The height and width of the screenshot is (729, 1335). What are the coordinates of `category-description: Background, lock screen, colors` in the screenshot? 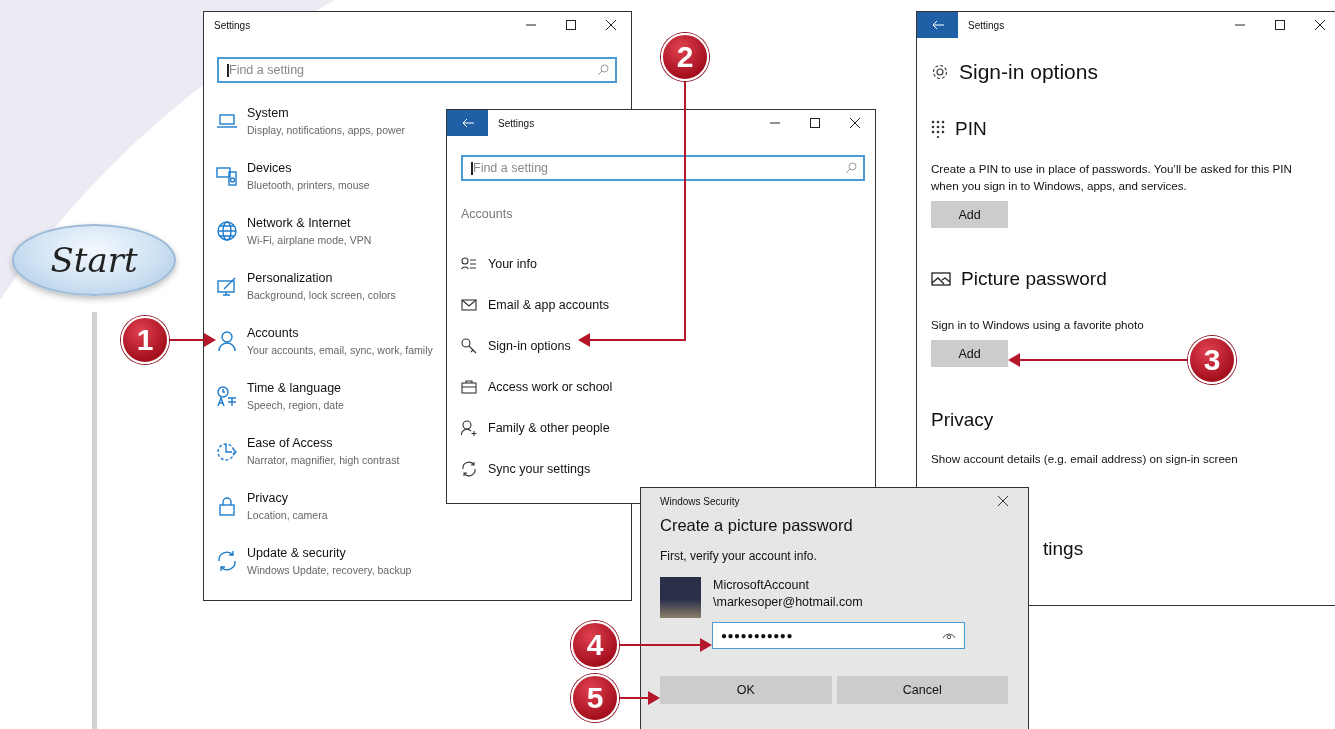 It's located at (321, 295).